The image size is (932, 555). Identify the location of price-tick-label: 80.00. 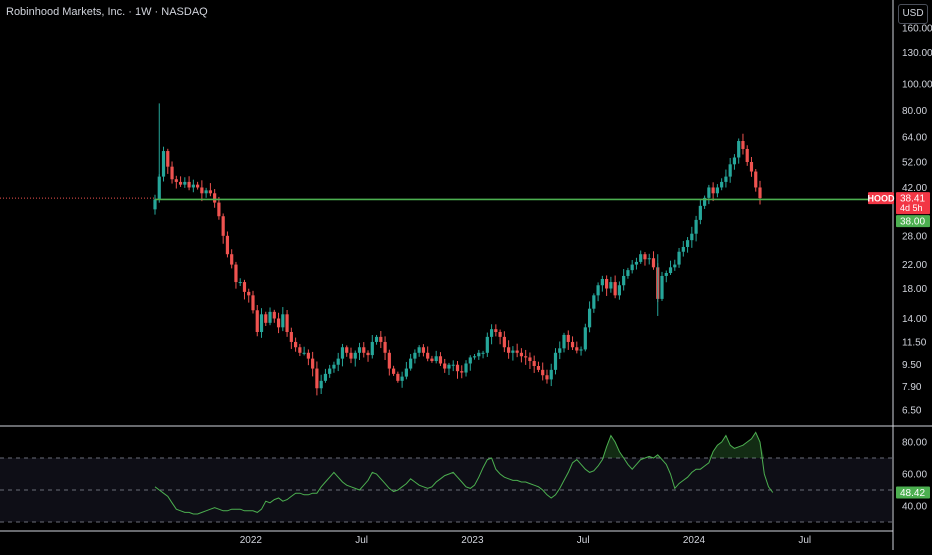
(914, 111).